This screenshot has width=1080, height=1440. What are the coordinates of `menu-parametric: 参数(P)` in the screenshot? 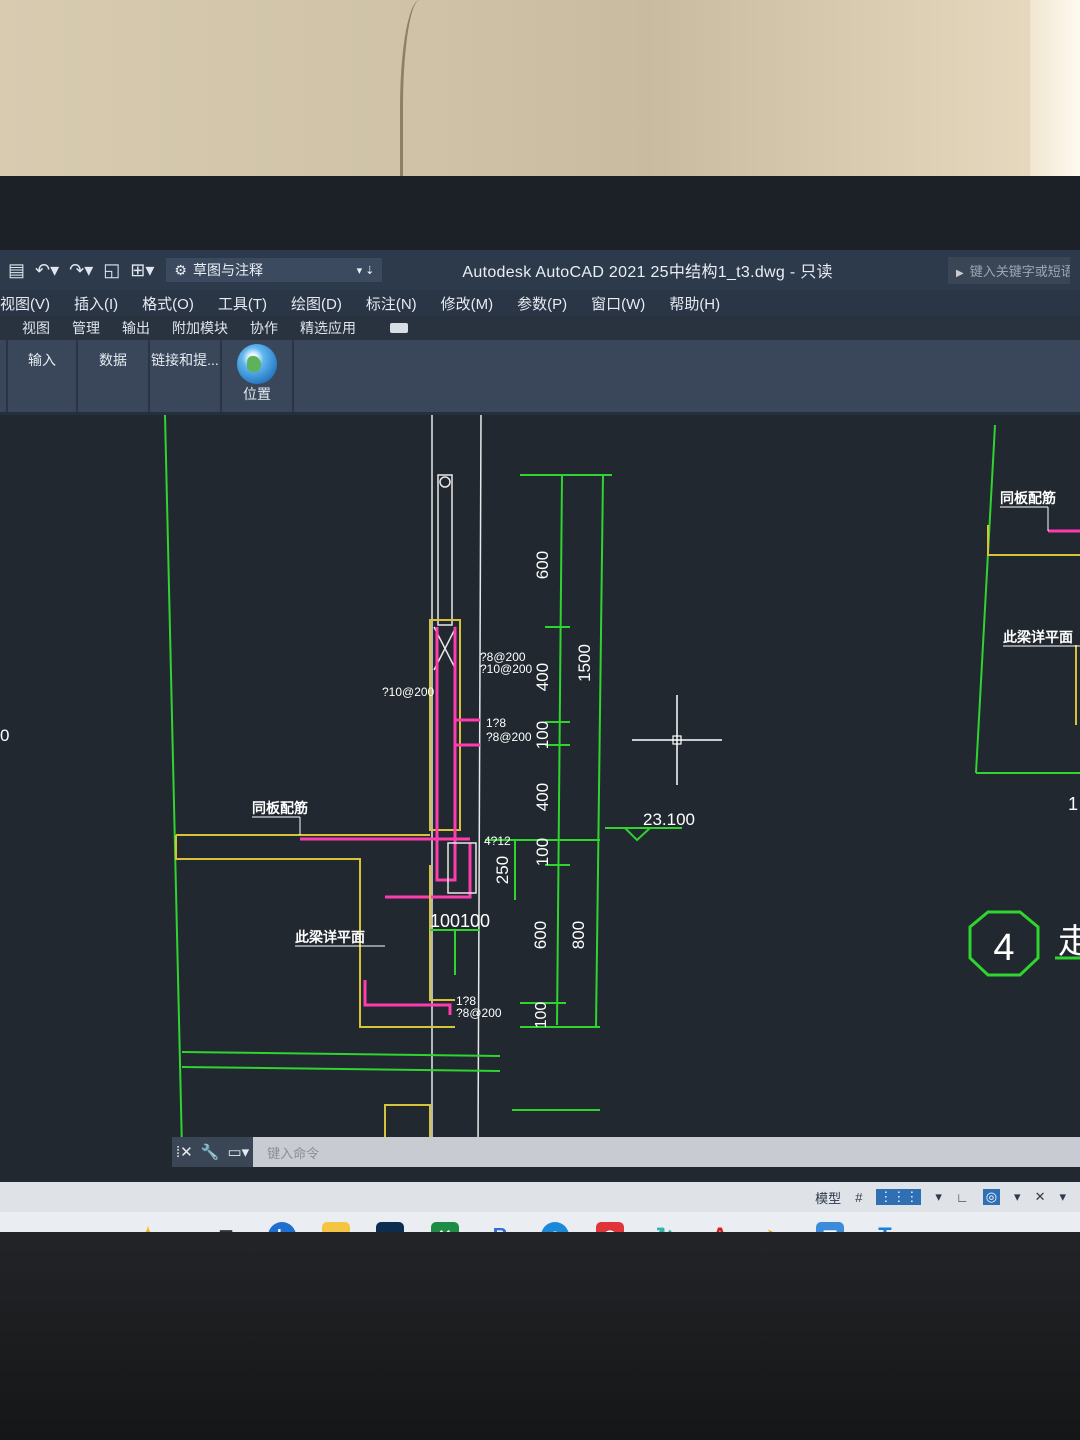 It's located at (542, 303).